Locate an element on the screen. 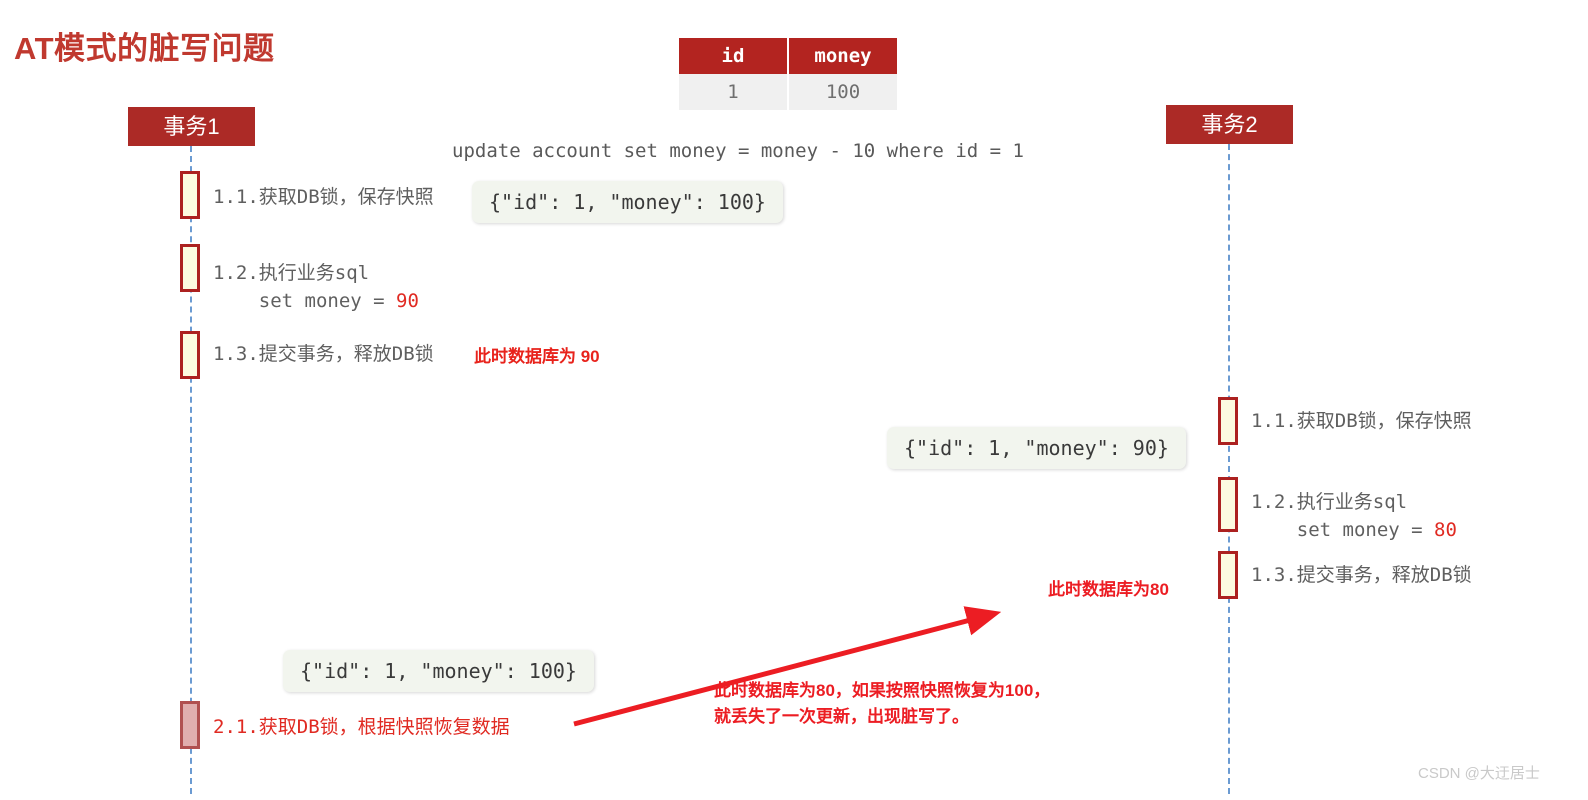 This screenshot has height=800, width=1588. lifeline-tx2 is located at coordinates (1229, 469).